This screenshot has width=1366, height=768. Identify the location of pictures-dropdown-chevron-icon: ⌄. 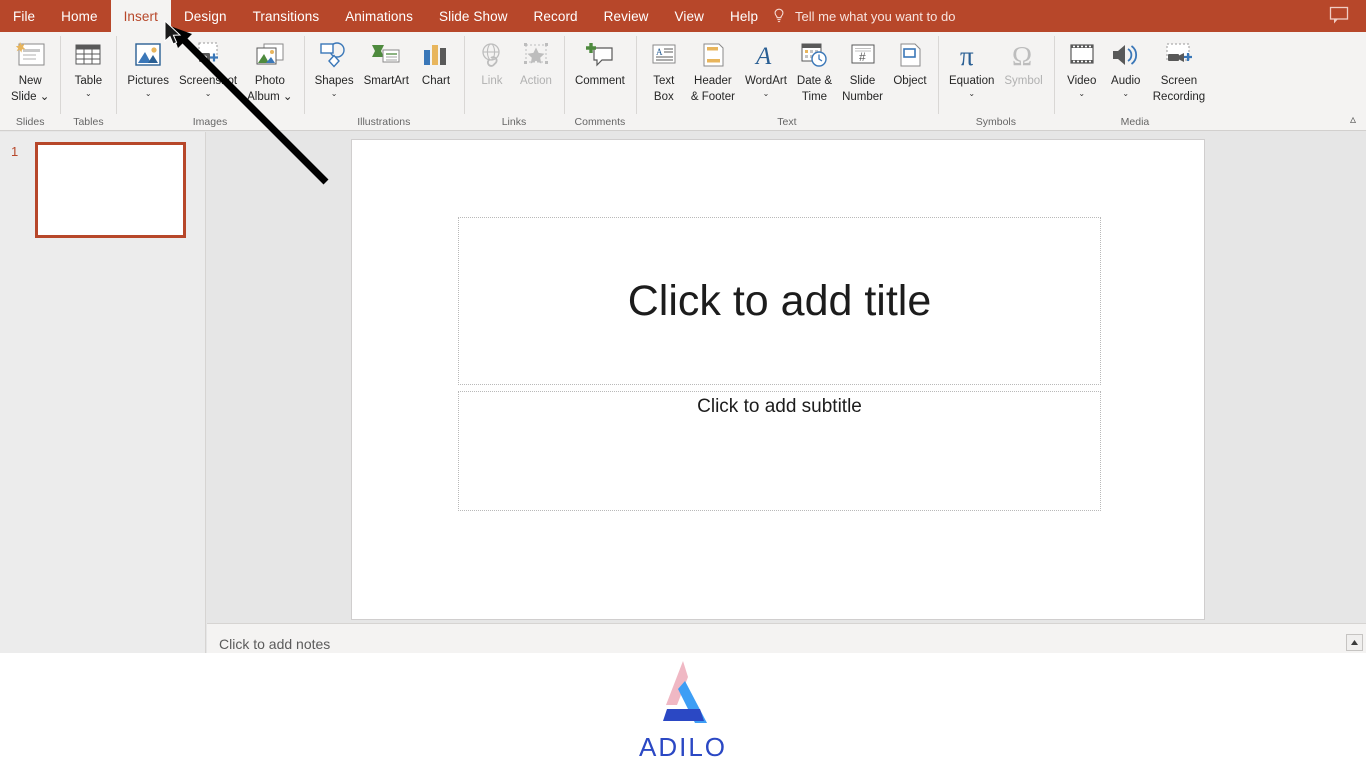
(148, 93).